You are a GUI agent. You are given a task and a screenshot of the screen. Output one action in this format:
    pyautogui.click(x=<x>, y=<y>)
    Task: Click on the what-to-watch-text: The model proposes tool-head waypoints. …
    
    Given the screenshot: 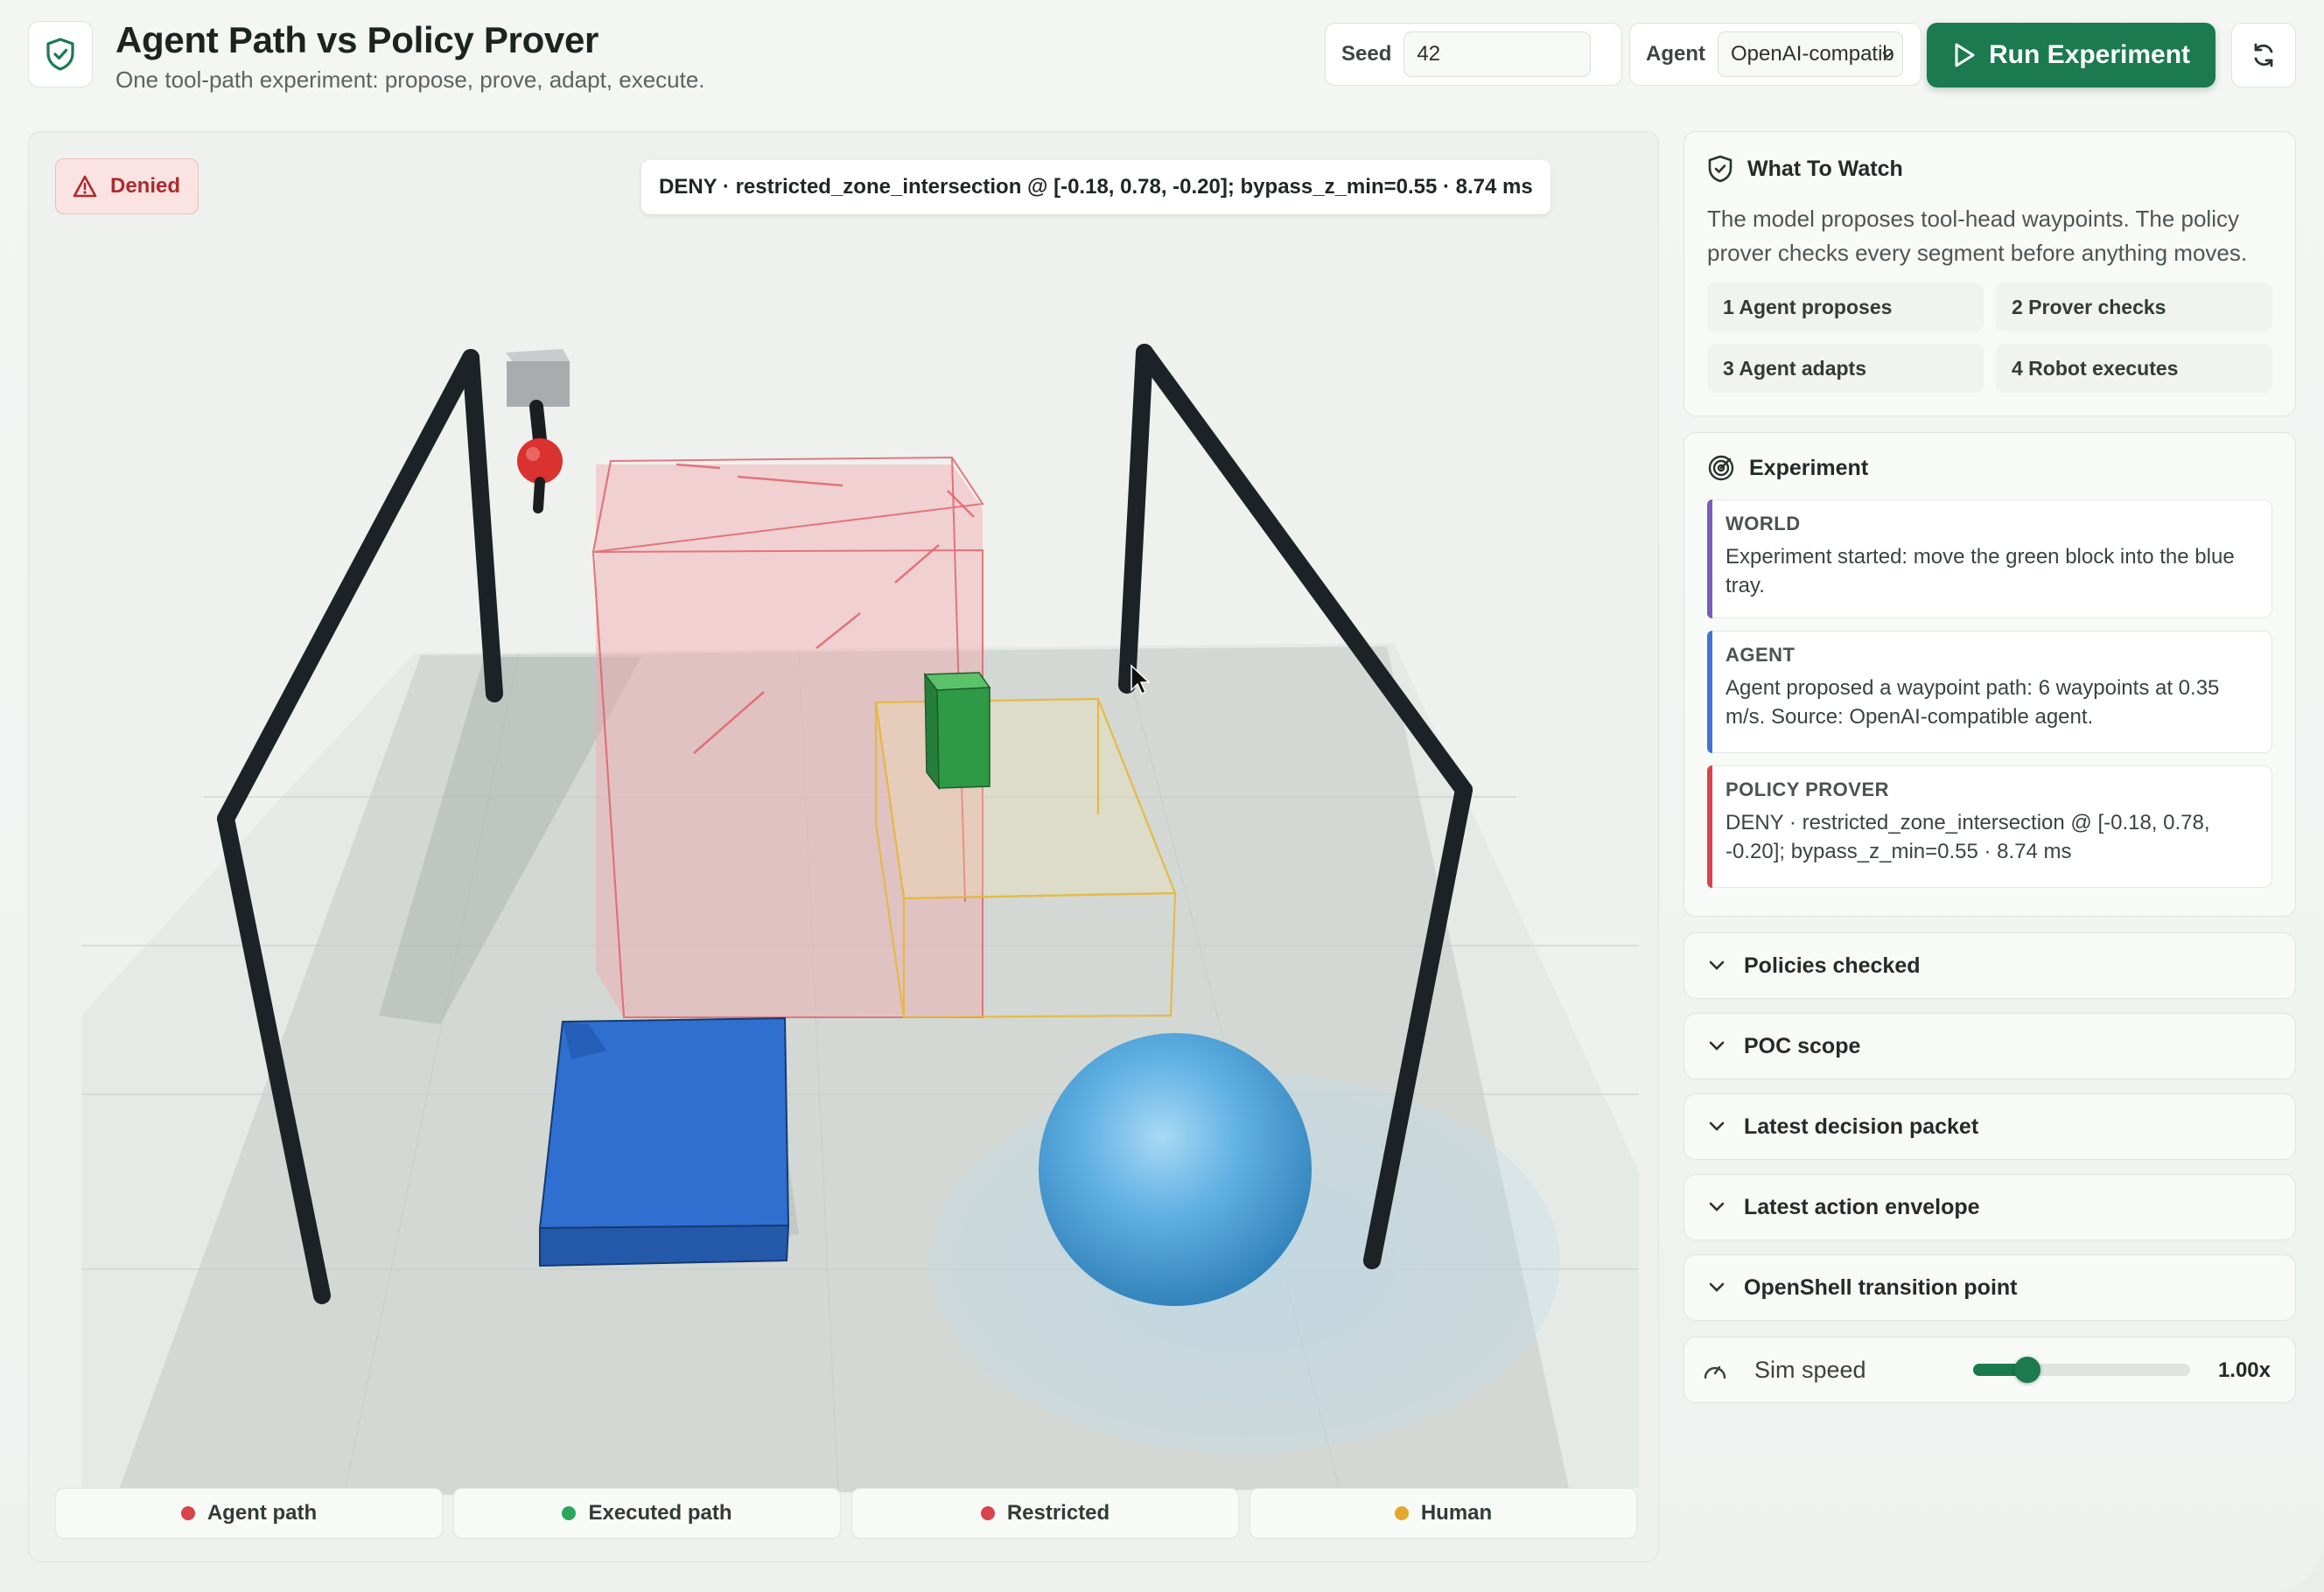 What is the action you would take?
    pyautogui.click(x=1977, y=236)
    